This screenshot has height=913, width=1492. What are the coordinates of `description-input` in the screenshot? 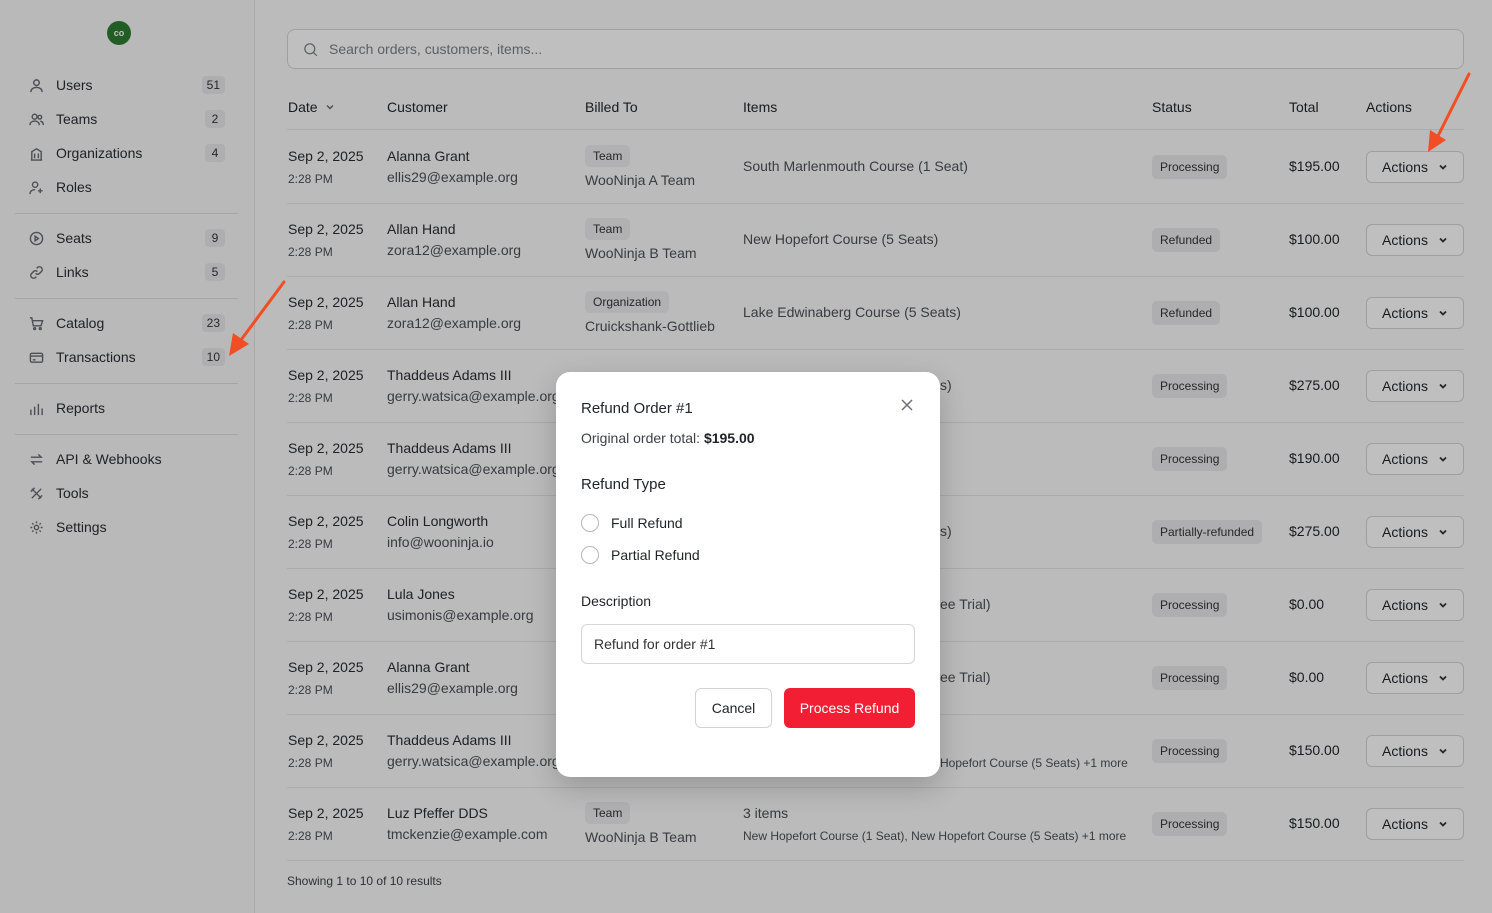 It's located at (748, 644).